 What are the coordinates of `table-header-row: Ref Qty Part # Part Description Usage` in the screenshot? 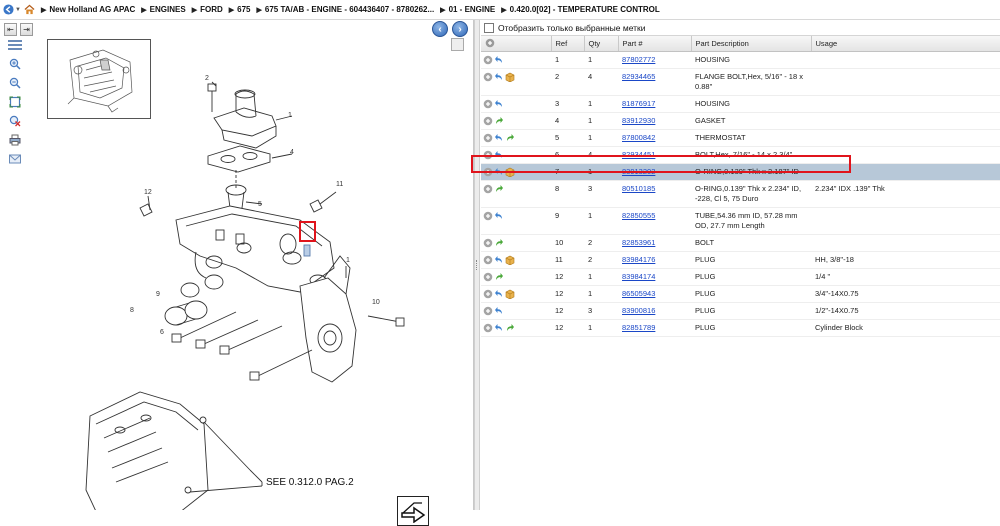 It's located at (740, 44).